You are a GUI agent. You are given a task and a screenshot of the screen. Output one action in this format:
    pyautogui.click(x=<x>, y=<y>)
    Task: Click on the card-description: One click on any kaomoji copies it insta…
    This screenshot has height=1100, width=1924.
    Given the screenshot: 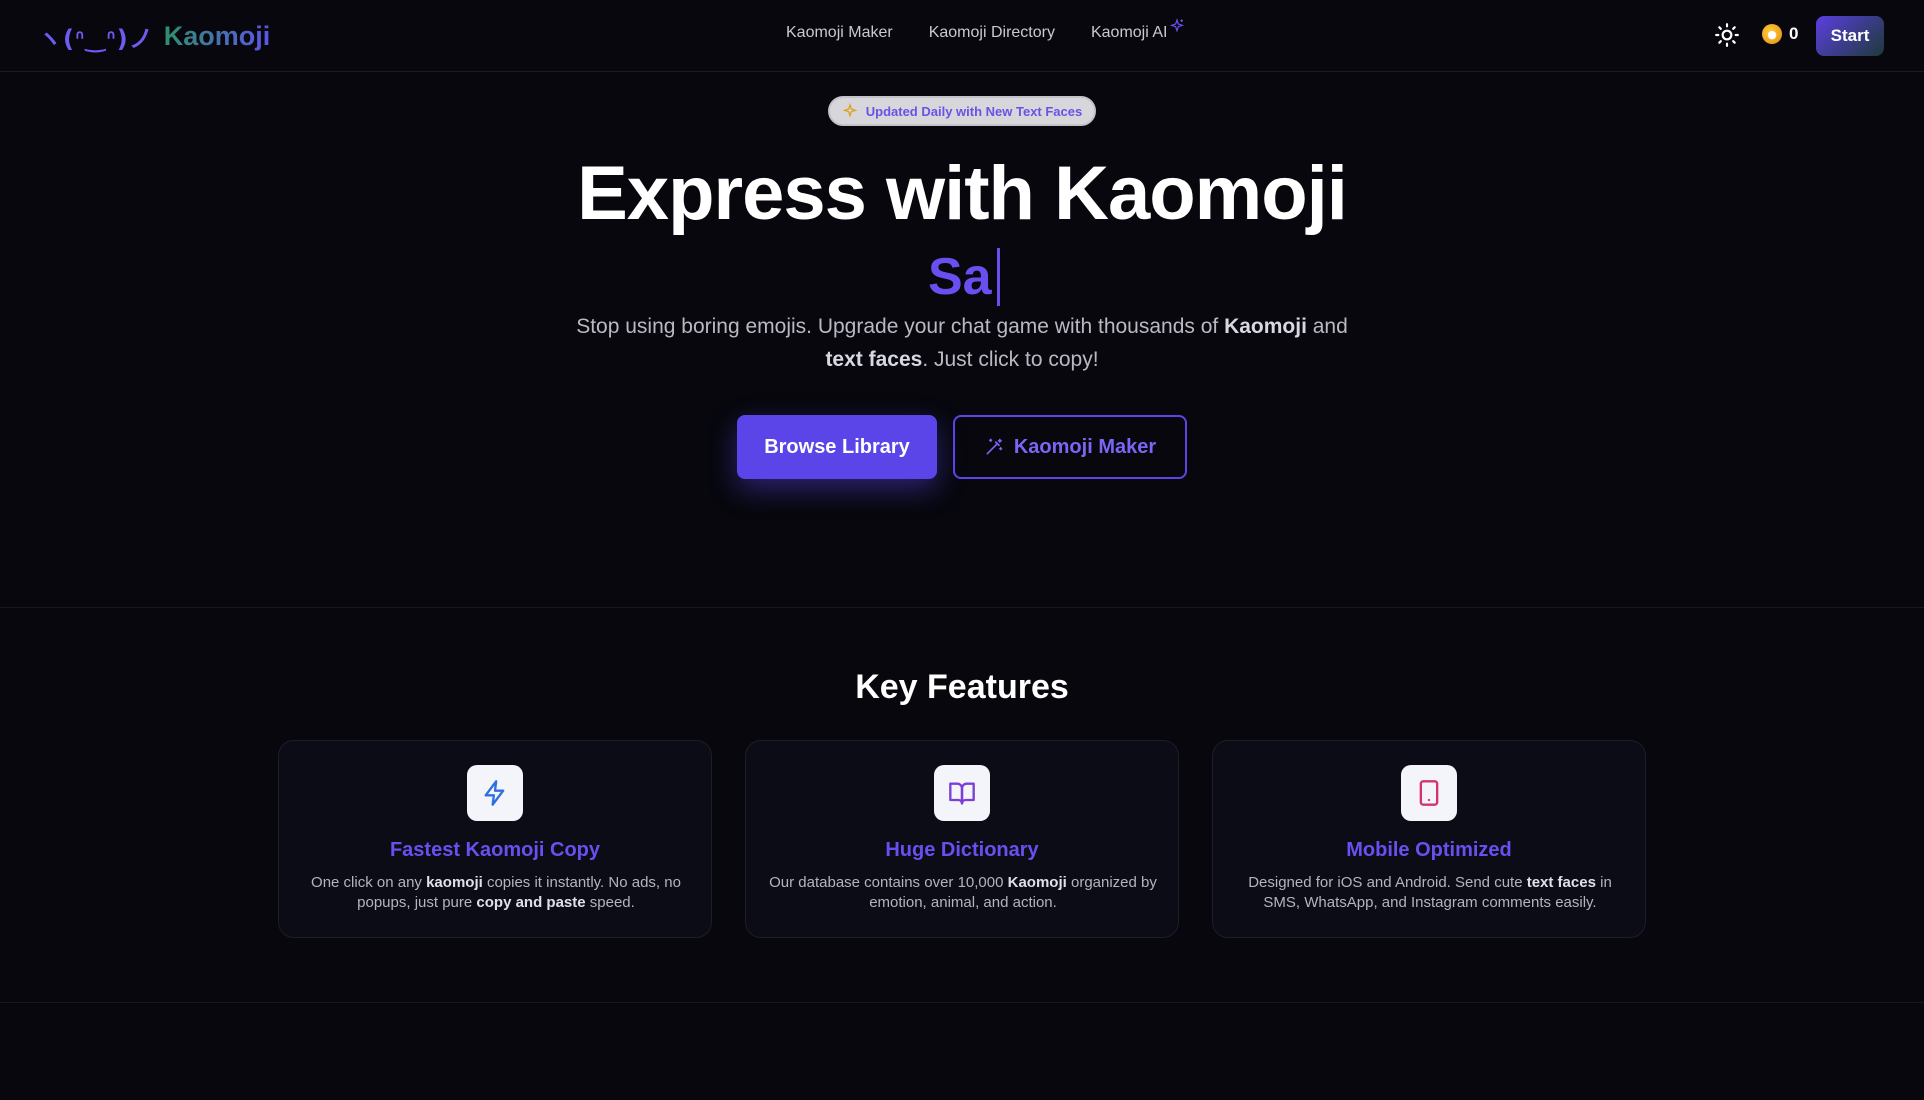 What is the action you would take?
    pyautogui.click(x=496, y=892)
    